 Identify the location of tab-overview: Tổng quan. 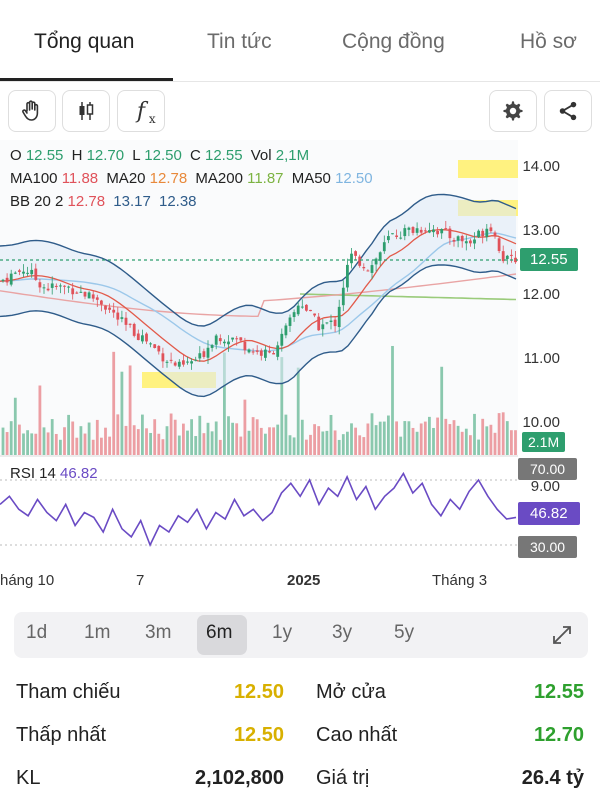
(84, 42).